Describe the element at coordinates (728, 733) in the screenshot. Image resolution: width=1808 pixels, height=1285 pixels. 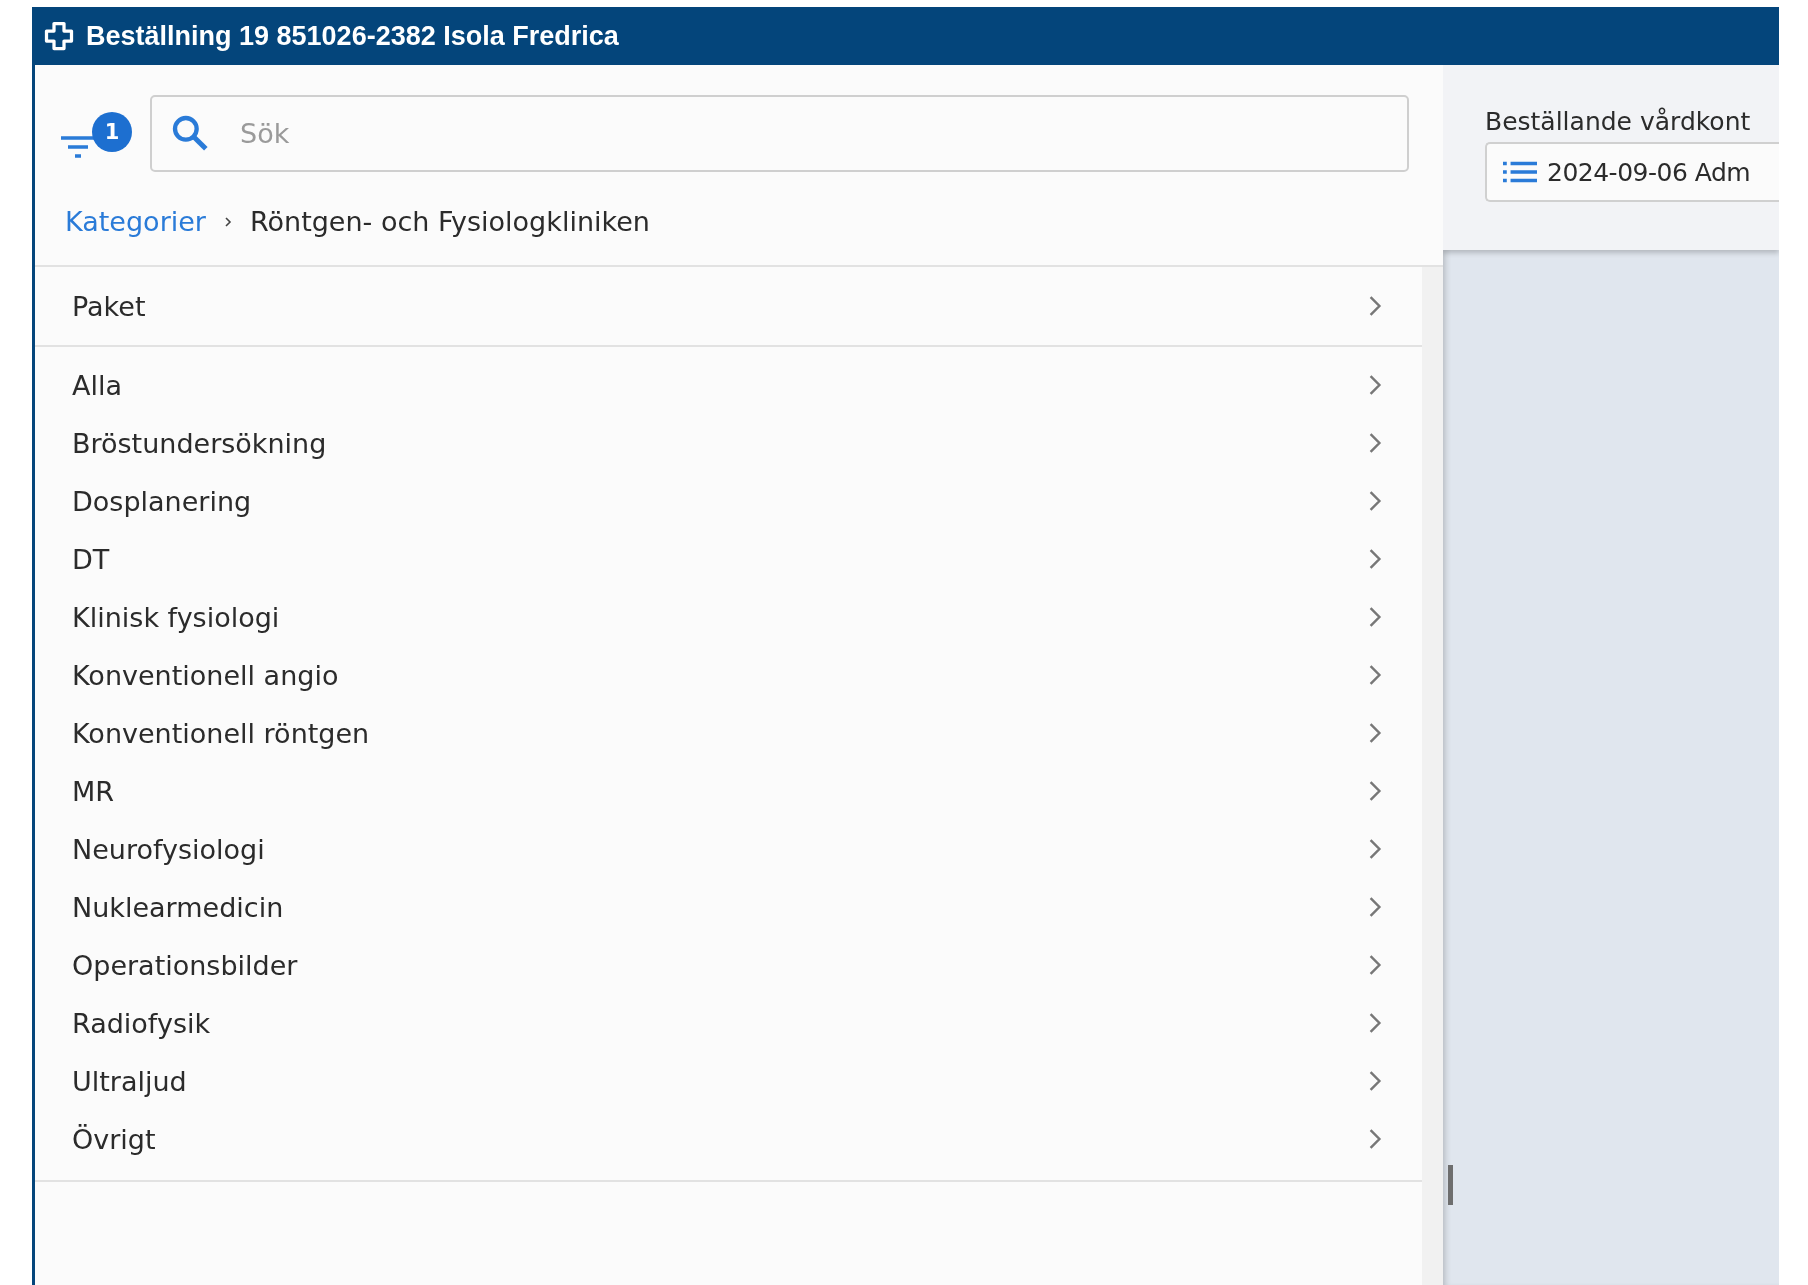
I see `category-list-item: Konventionell röntgen` at that location.